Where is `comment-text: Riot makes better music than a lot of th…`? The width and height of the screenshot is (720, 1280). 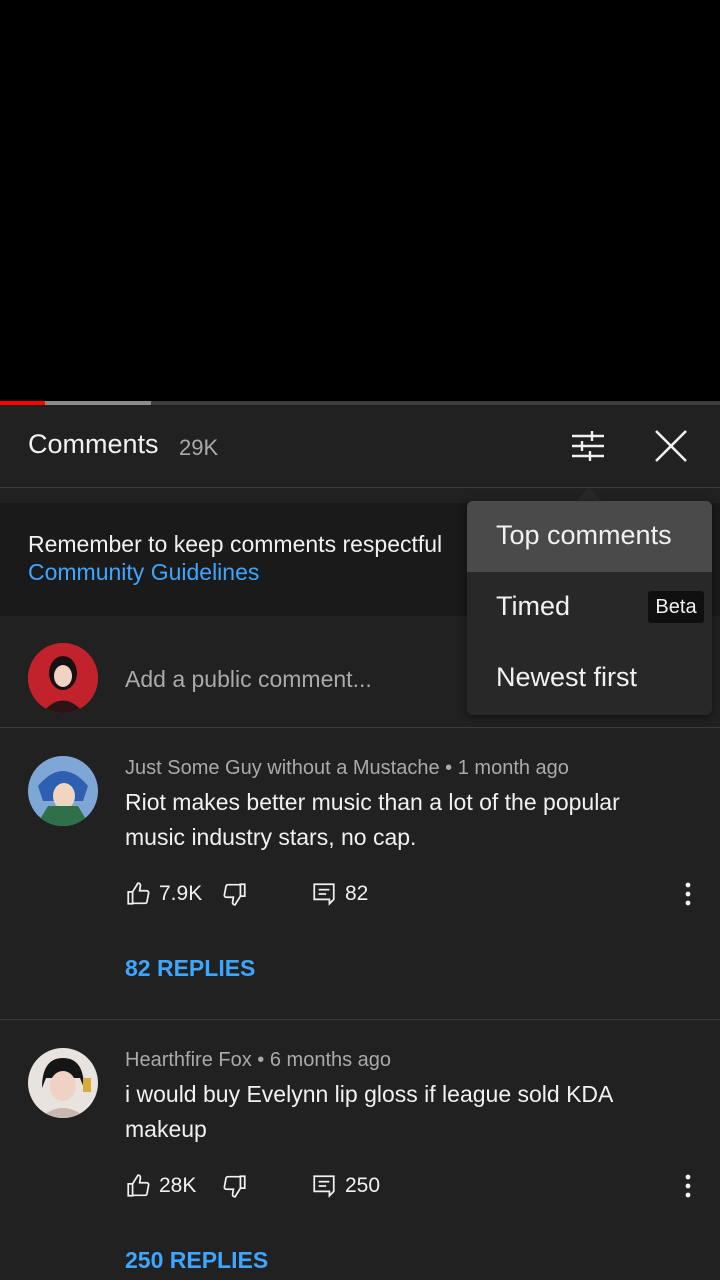
comment-text: Riot makes better music than a lot of th… is located at coordinates (372, 819).